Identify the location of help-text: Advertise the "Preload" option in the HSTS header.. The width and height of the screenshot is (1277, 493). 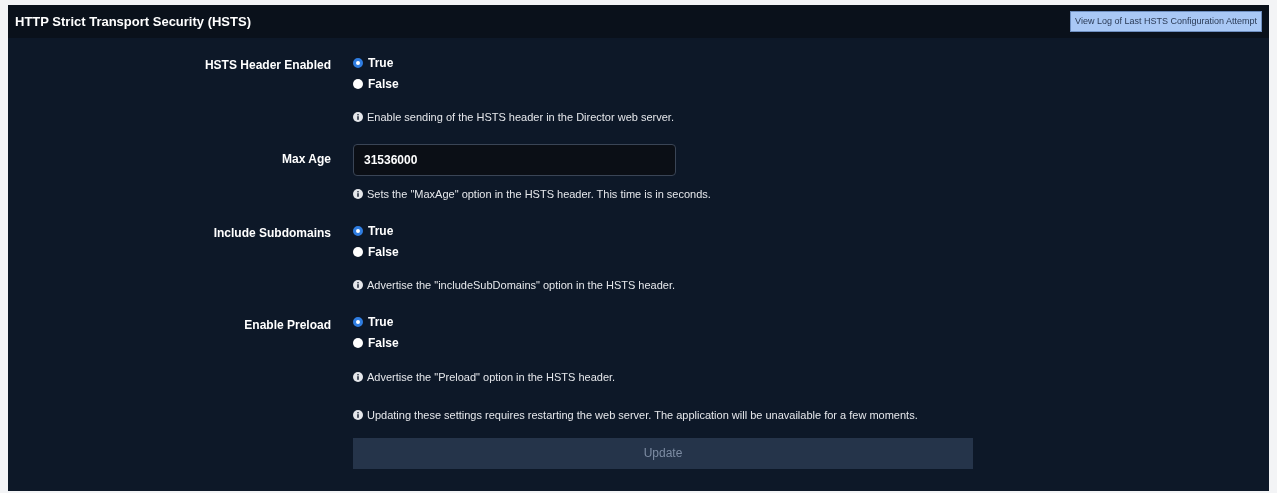
(491, 377).